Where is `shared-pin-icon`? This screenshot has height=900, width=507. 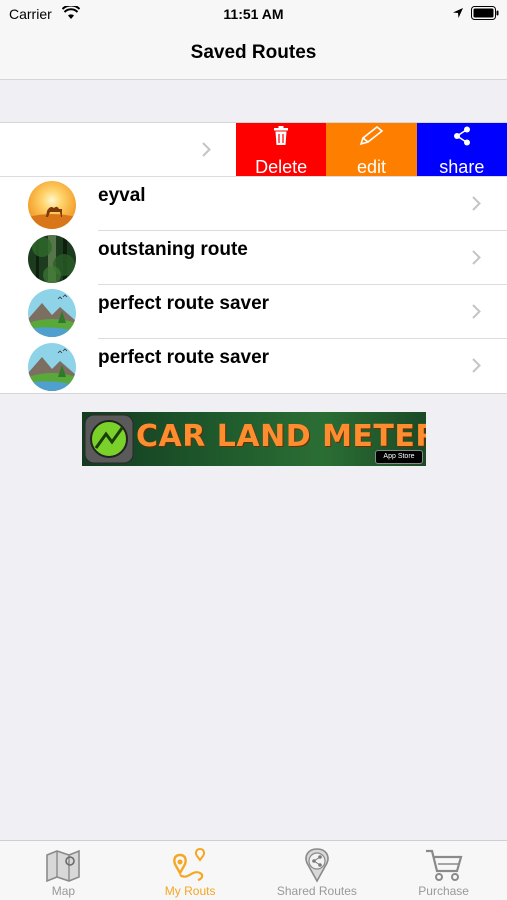
shared-pin-icon is located at coordinates (317, 865).